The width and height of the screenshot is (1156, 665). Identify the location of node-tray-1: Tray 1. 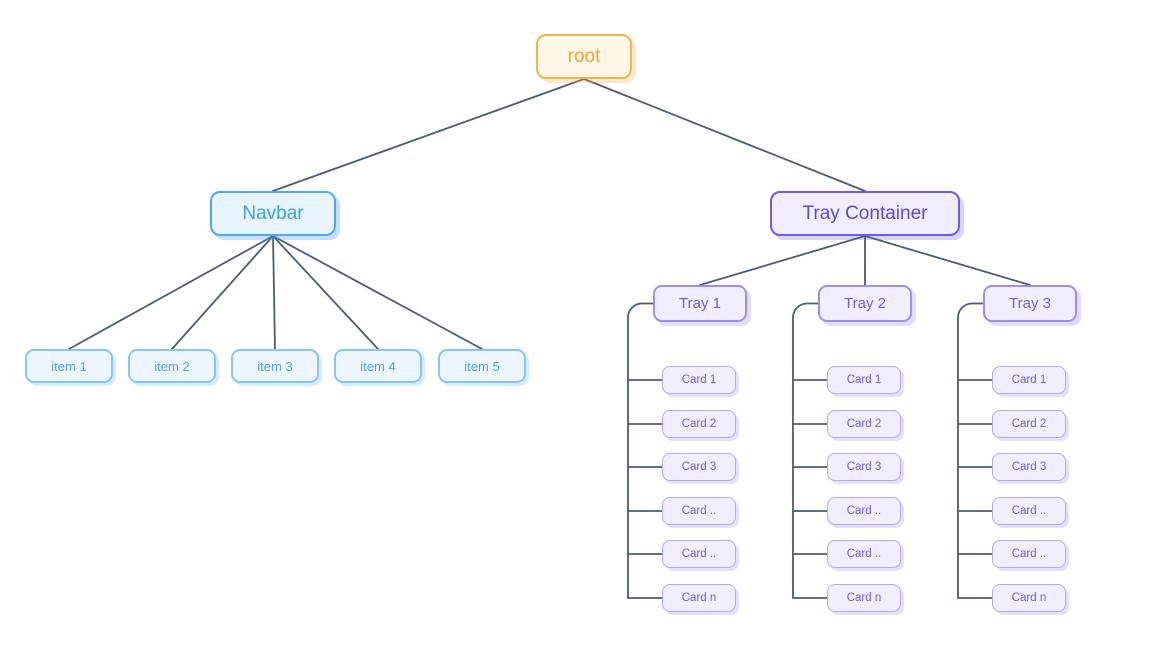
(700, 303).